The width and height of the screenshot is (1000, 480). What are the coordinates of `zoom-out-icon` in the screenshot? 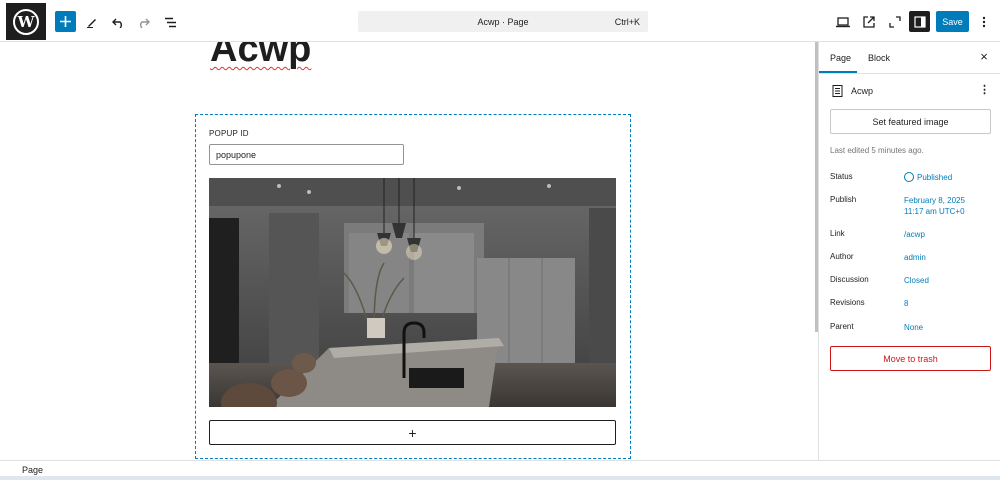 It's located at (895, 22).